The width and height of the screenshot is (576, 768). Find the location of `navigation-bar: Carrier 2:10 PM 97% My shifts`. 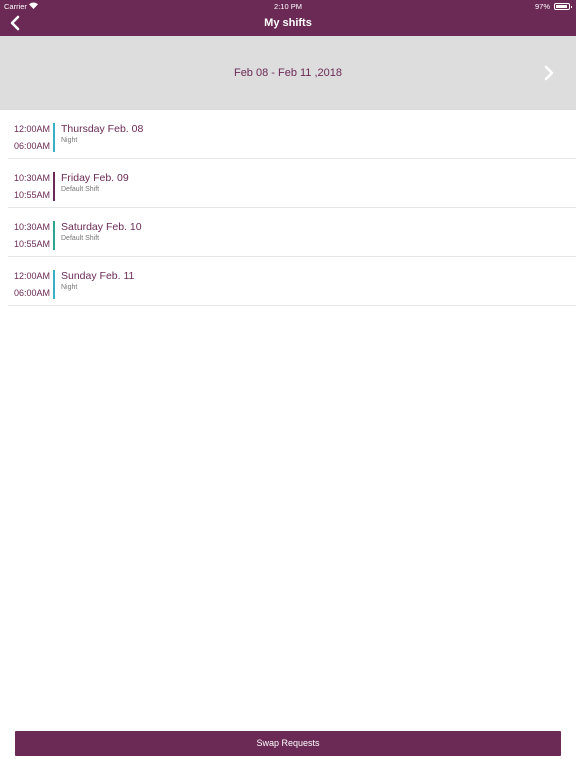

navigation-bar: Carrier 2:10 PM 97% My shifts is located at coordinates (288, 18).